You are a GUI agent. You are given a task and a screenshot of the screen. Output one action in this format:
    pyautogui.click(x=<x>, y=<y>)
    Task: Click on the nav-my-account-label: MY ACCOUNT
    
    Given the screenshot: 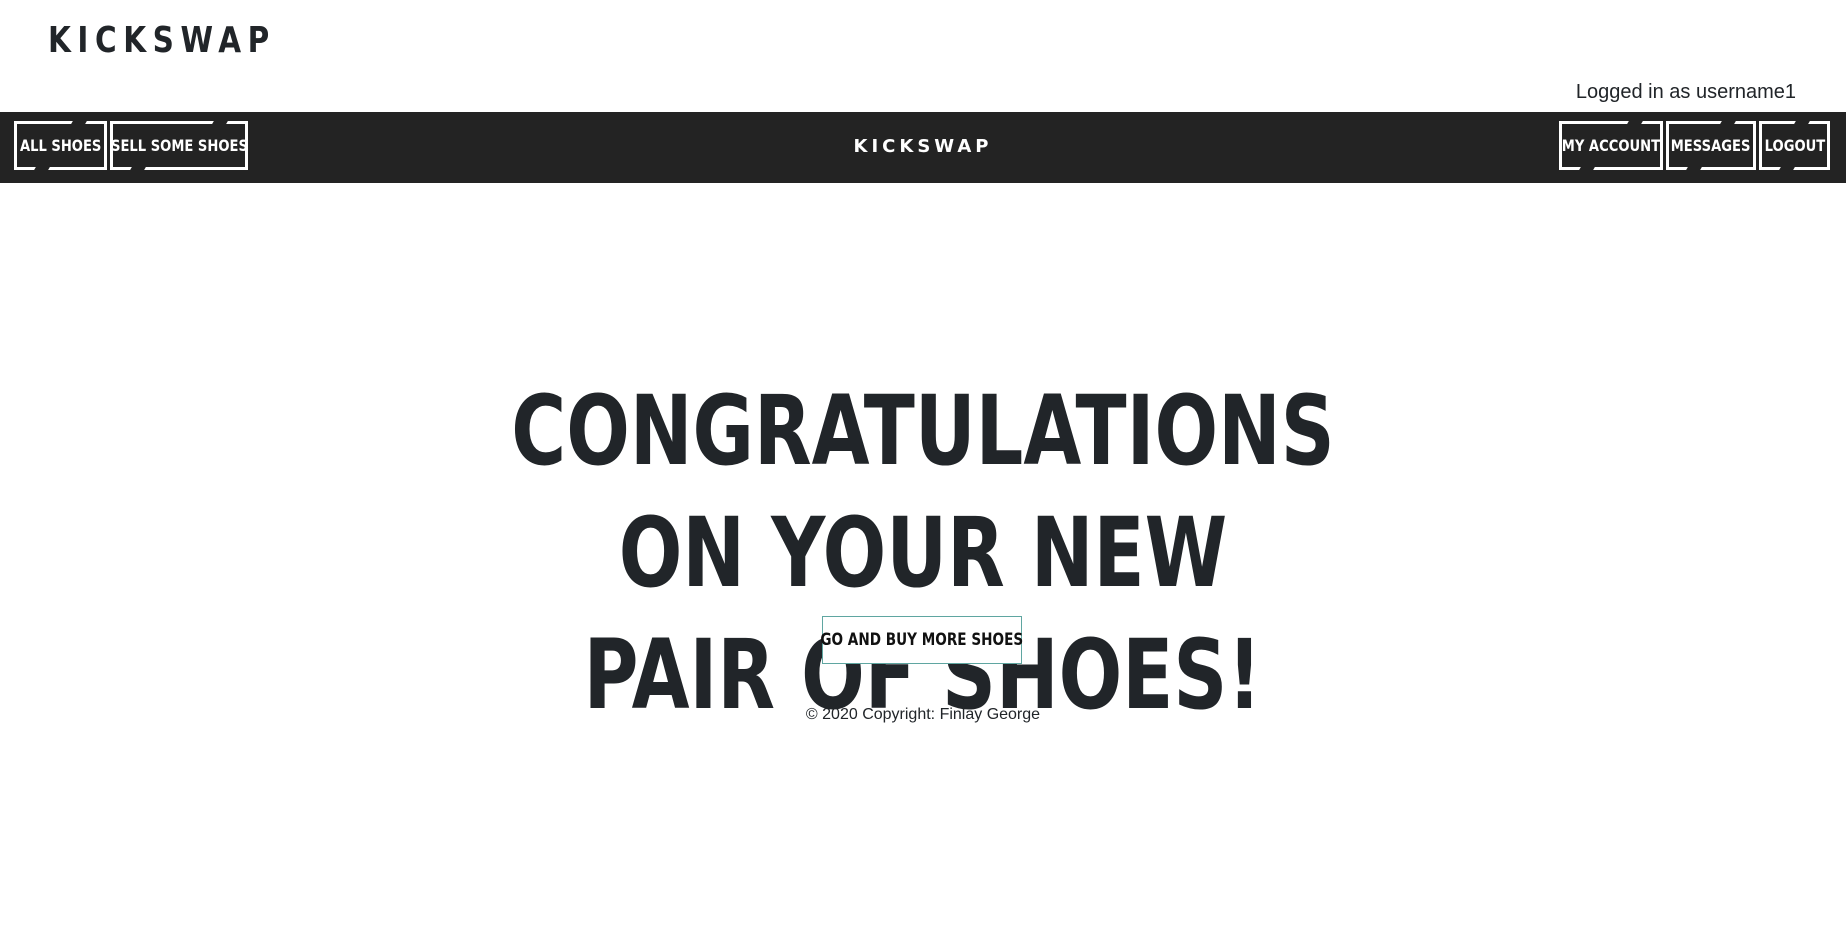 What is the action you would take?
    pyautogui.click(x=1611, y=145)
    